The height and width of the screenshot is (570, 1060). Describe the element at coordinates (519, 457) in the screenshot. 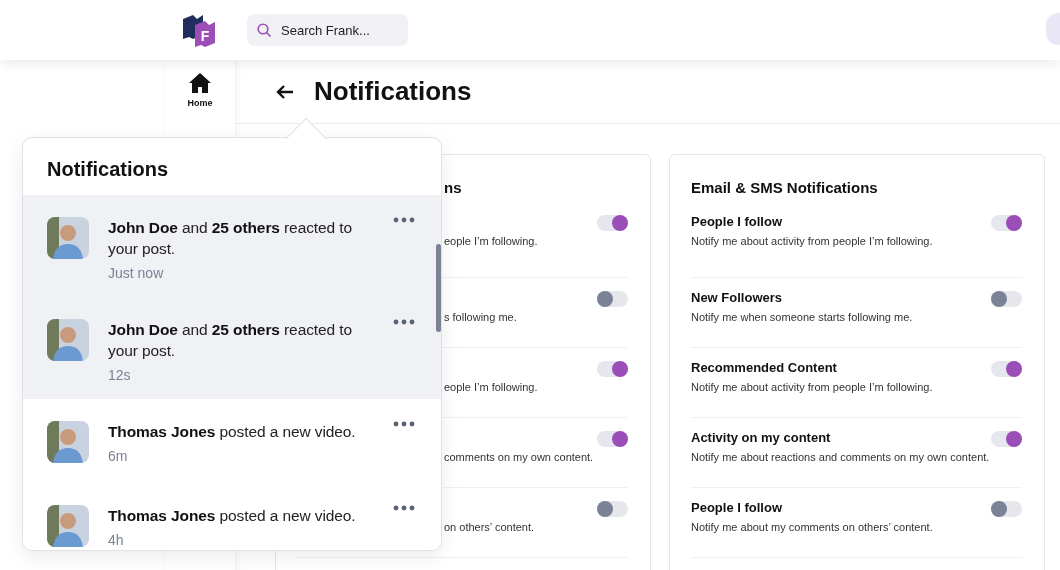

I see `setting-description: comments on my own content.` at that location.